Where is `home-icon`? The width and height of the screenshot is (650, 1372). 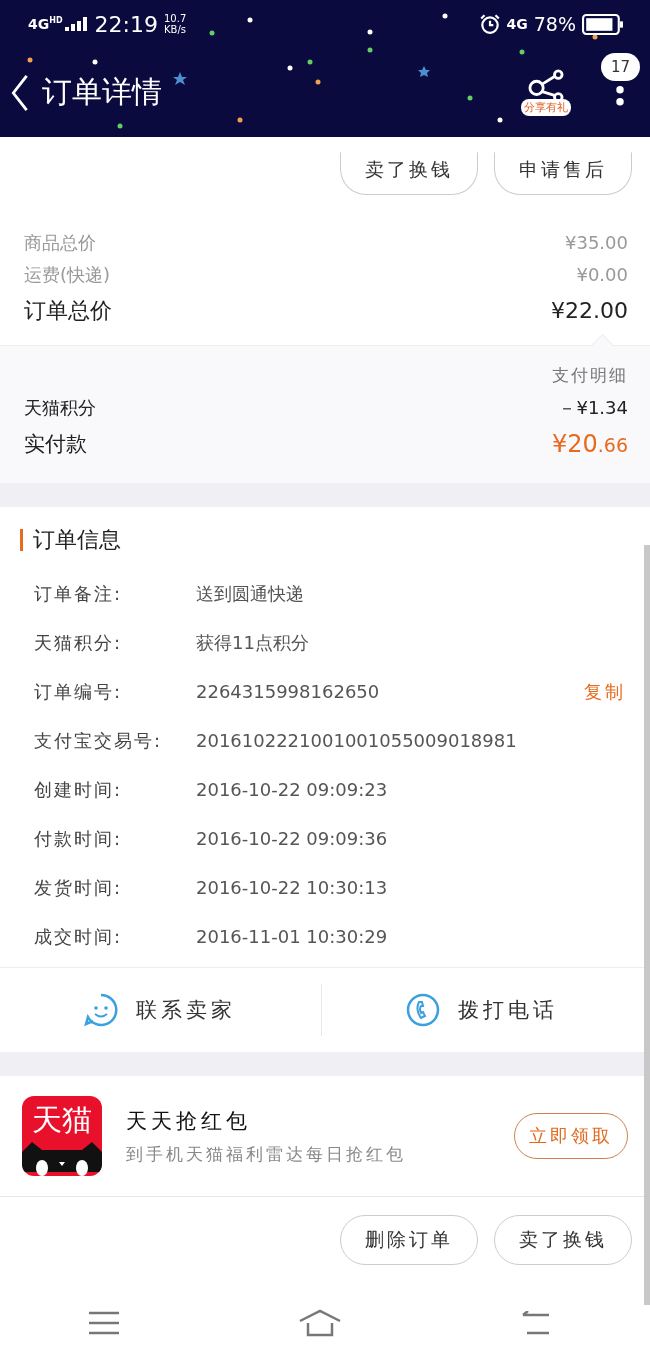
home-icon is located at coordinates (320, 1323).